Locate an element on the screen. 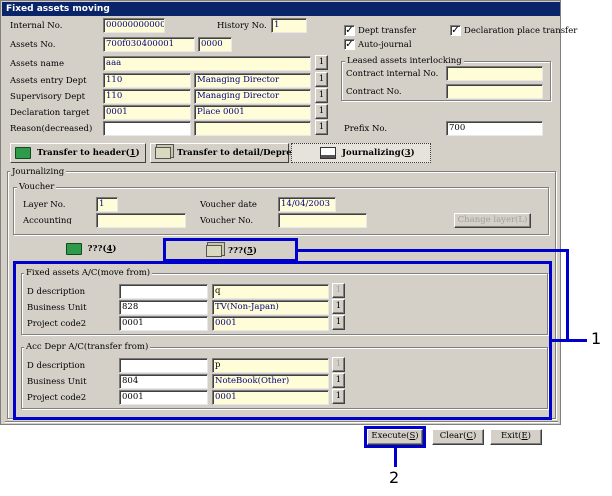 This screenshot has height=496, width=612. accounting-field is located at coordinates (141, 220).